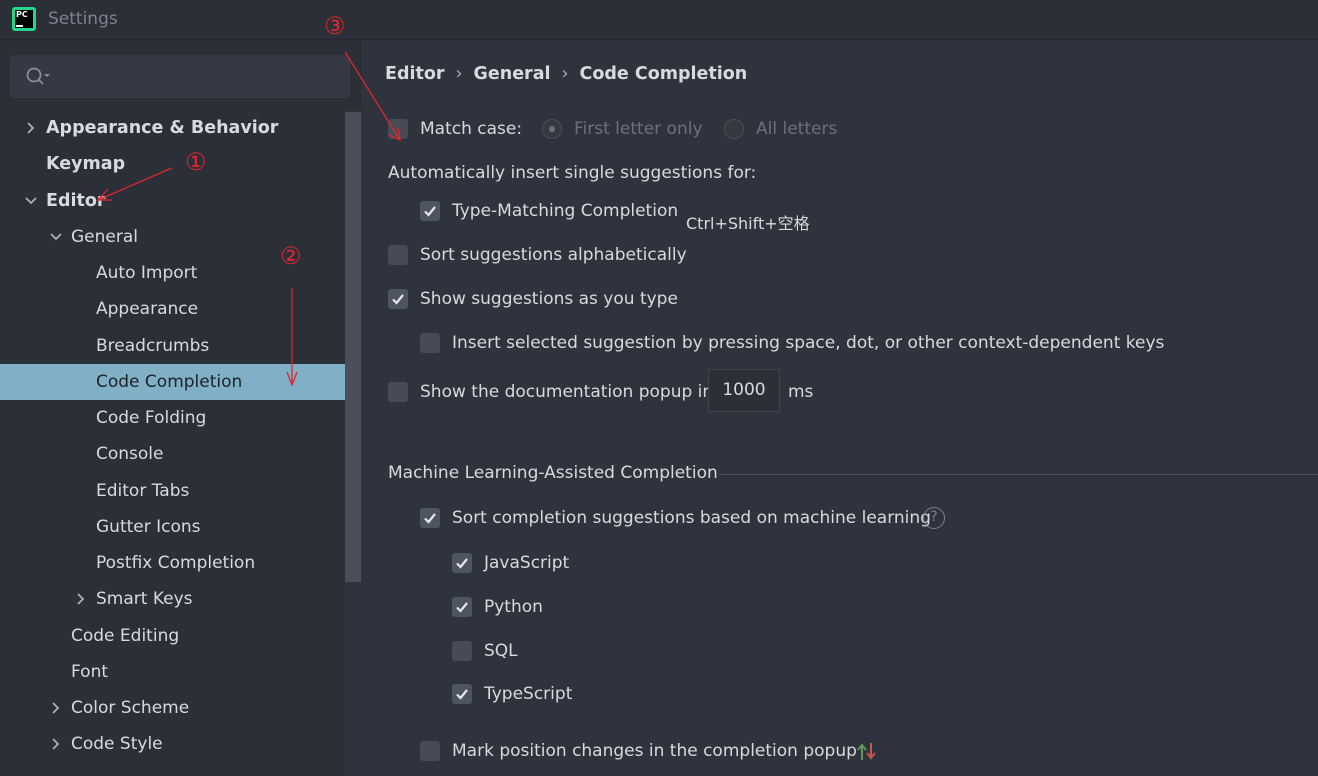  Describe the element at coordinates (353, 347) in the screenshot. I see `sidebar-scrollbar-thumb` at that location.